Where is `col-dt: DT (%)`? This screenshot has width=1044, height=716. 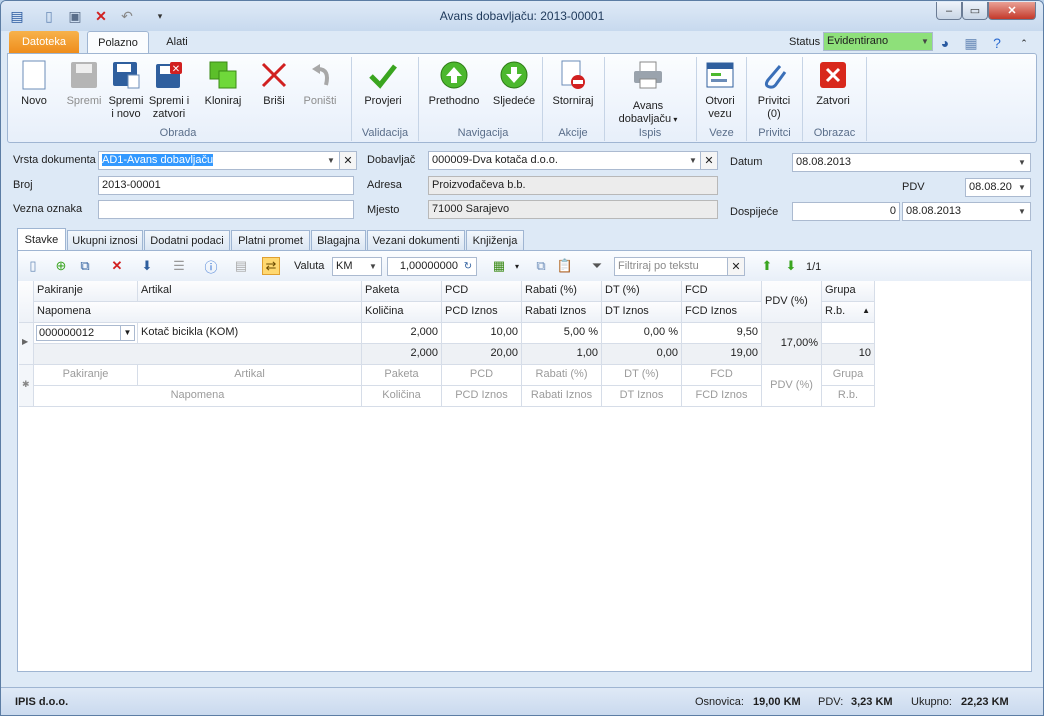
col-dt: DT (%) is located at coordinates (642, 291).